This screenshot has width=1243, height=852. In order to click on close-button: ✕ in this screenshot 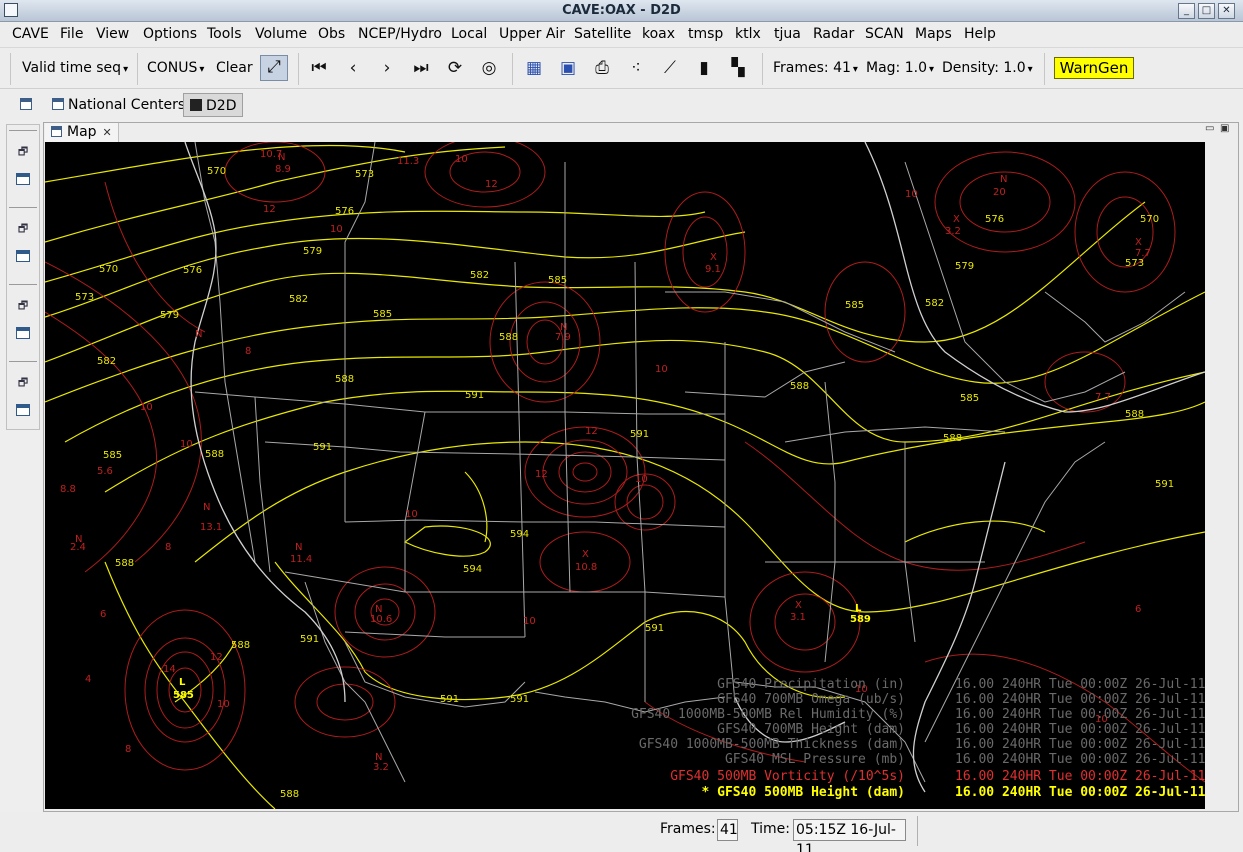, I will do `click(1226, 11)`.